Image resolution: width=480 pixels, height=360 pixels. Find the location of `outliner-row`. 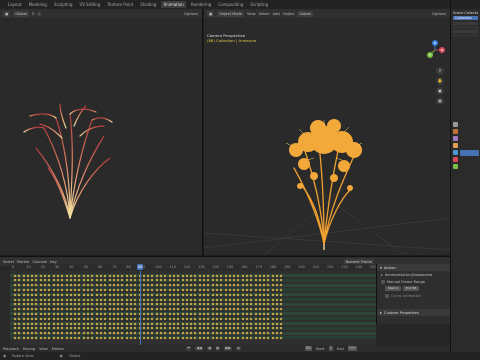

outliner-row is located at coordinates (465, 31).